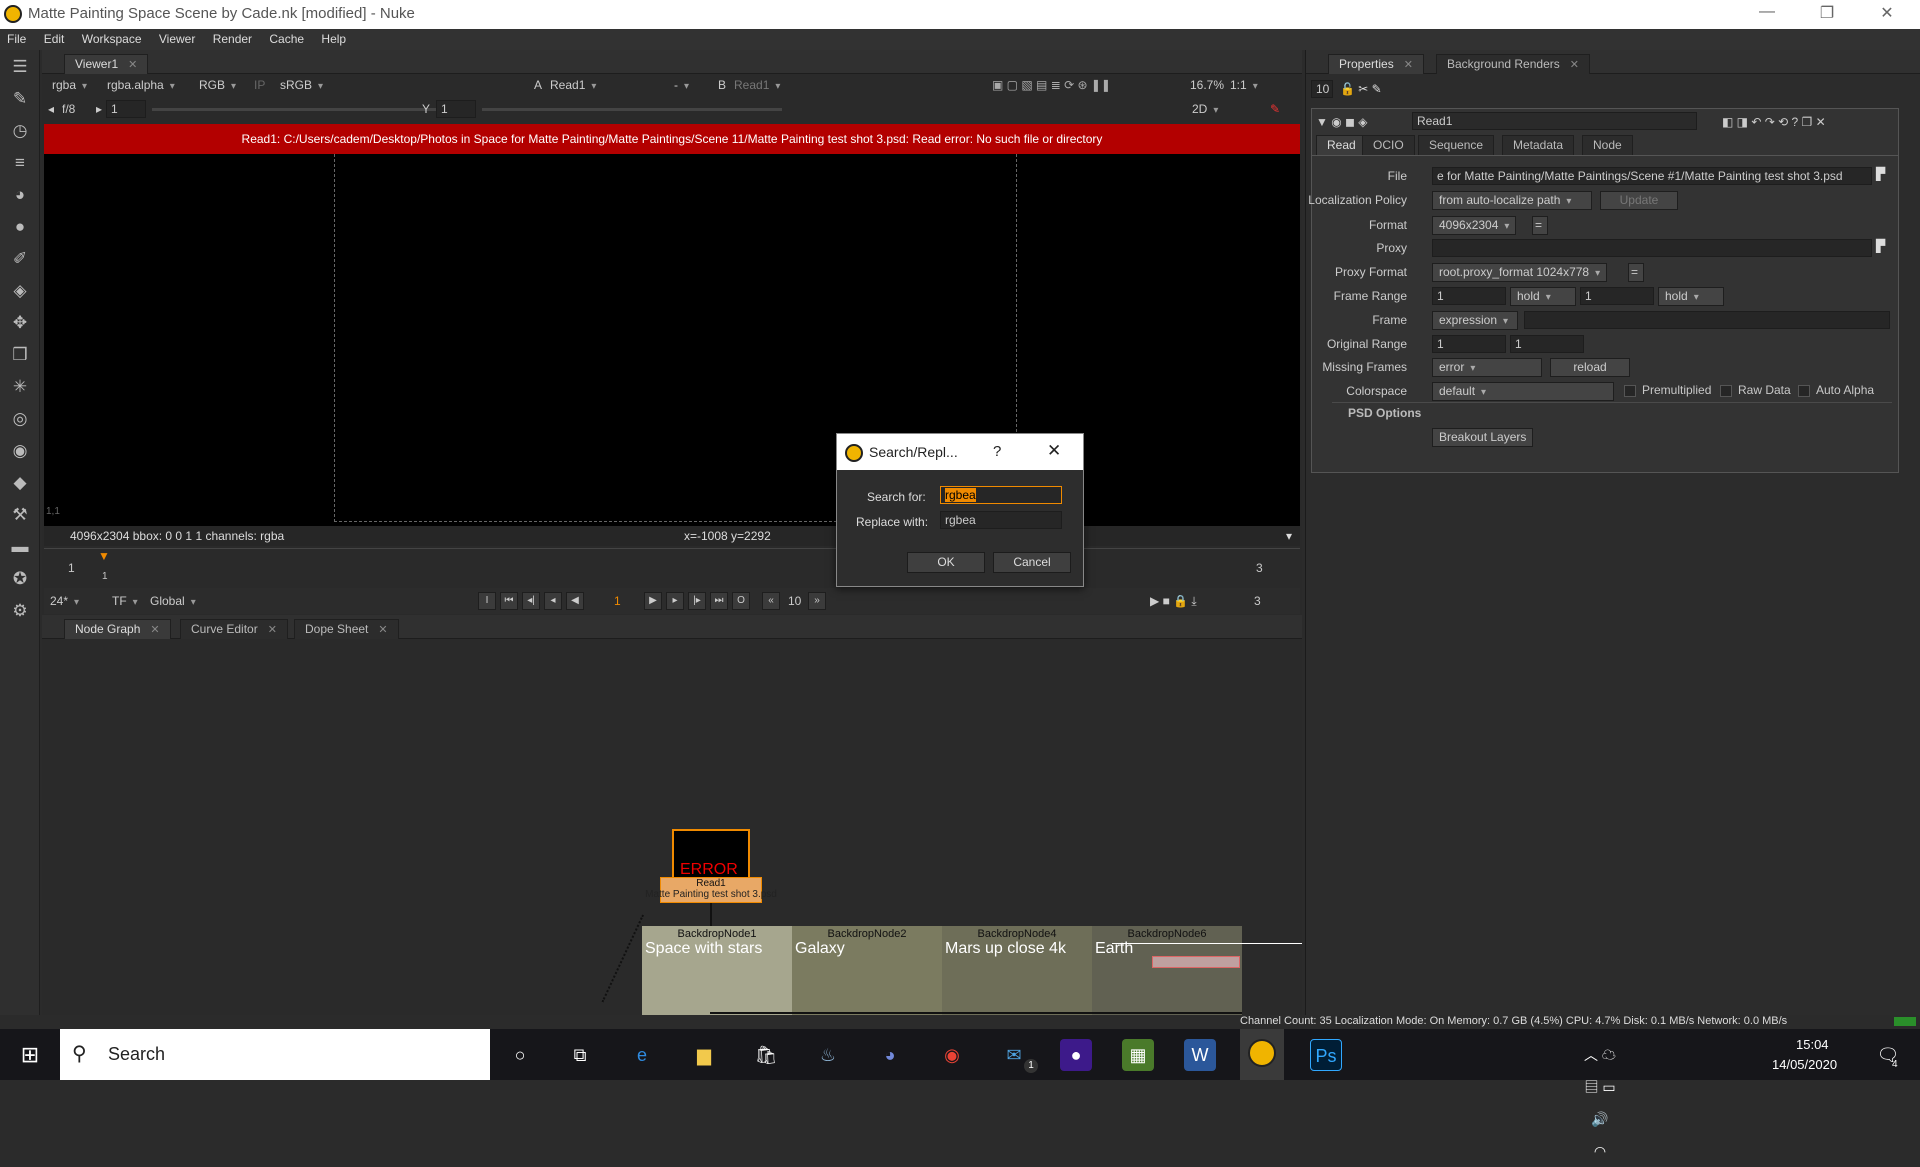  What do you see at coordinates (20, 547) in the screenshot?
I see `other-tool-icon: ▬` at bounding box center [20, 547].